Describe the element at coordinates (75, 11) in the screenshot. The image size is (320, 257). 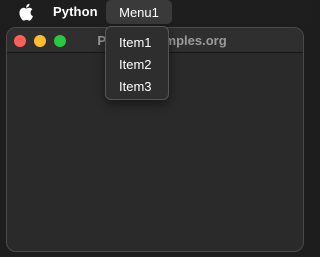
I see `app-name-menu: Python` at that location.